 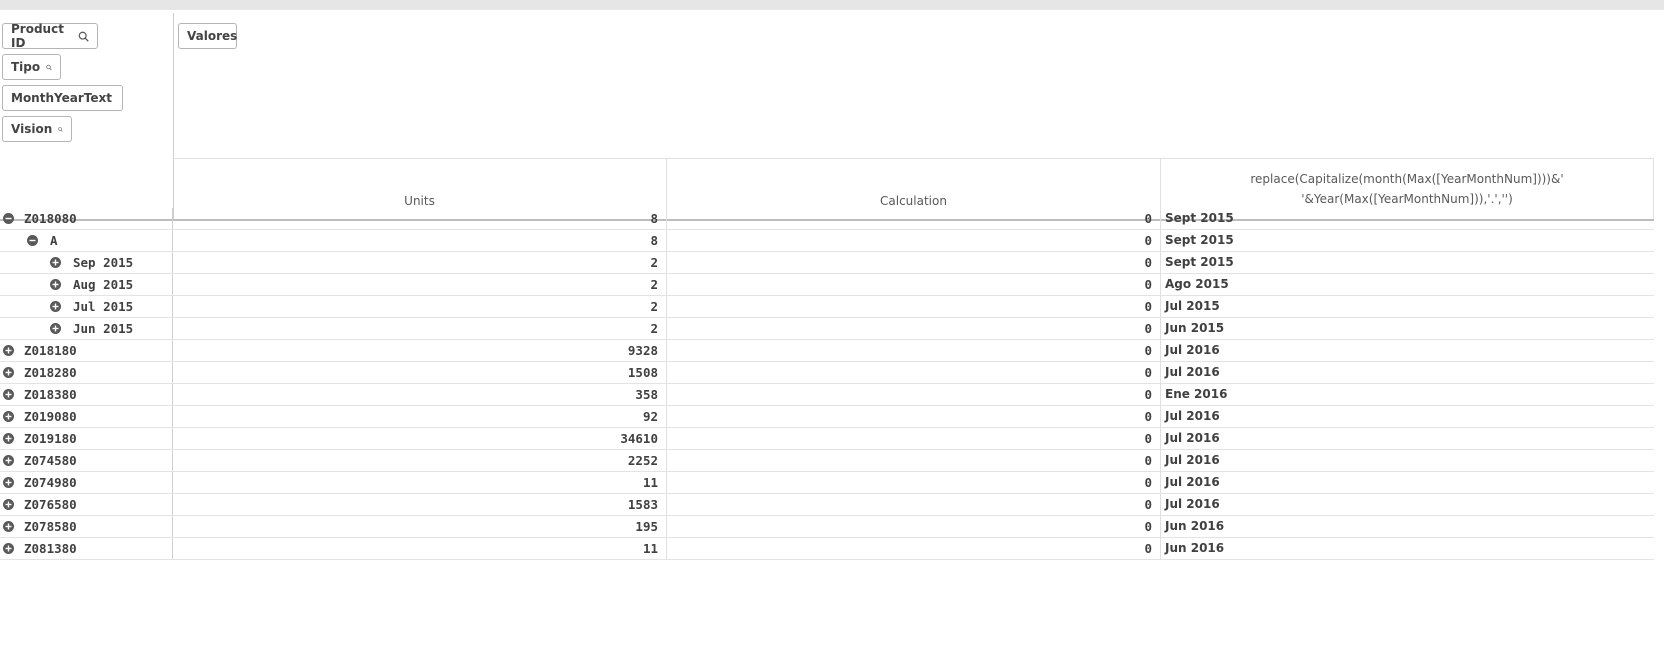 I want to click on row-label: Z018280, so click(x=50, y=372).